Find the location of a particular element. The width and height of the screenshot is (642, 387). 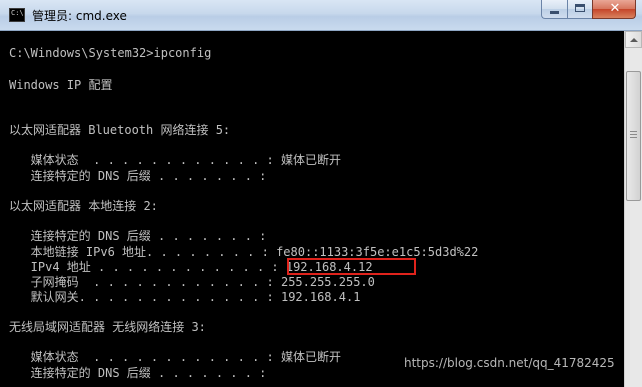

close-icon: ✕ is located at coordinates (615, 8).